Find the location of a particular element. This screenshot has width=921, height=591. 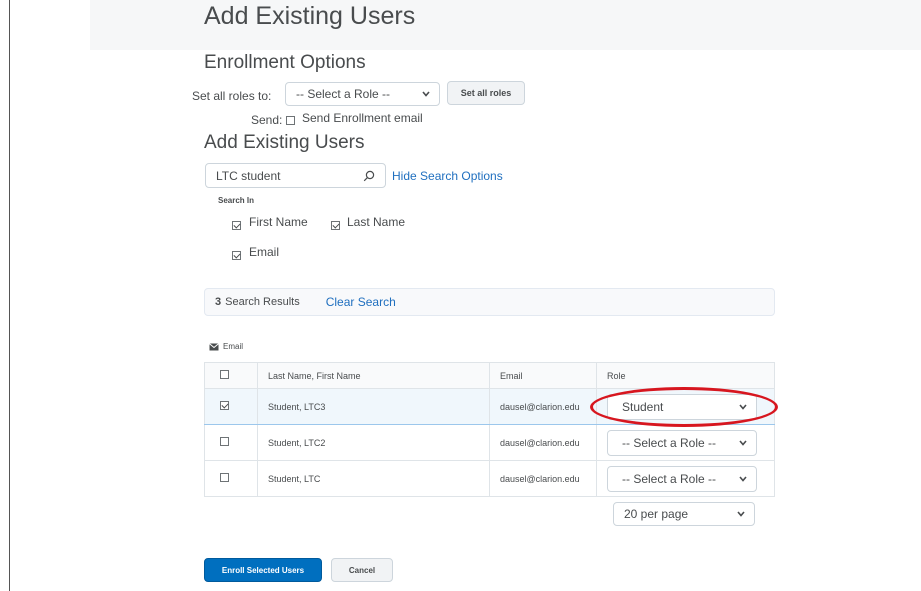

search-first-name-checkbox is located at coordinates (236, 226).